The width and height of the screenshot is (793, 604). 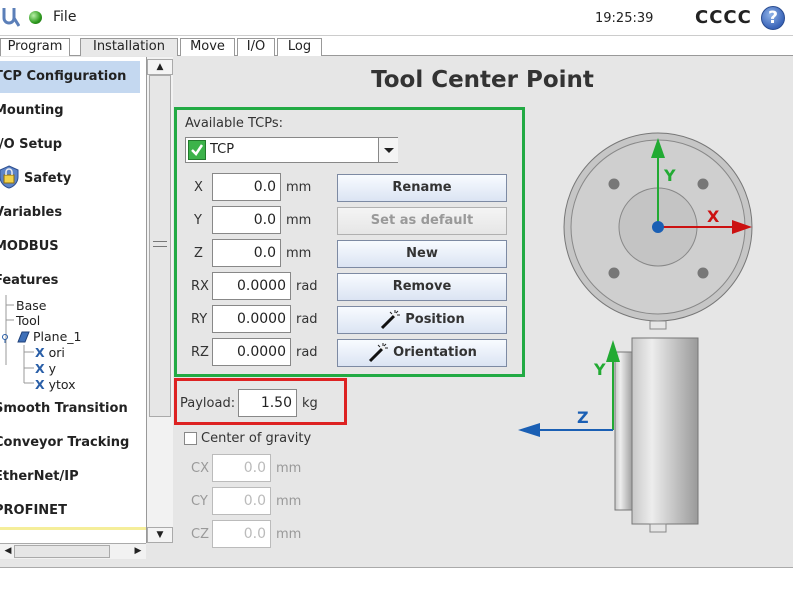 What do you see at coordinates (57, 336) in the screenshot?
I see `tree-item-plane: Plane_1` at bounding box center [57, 336].